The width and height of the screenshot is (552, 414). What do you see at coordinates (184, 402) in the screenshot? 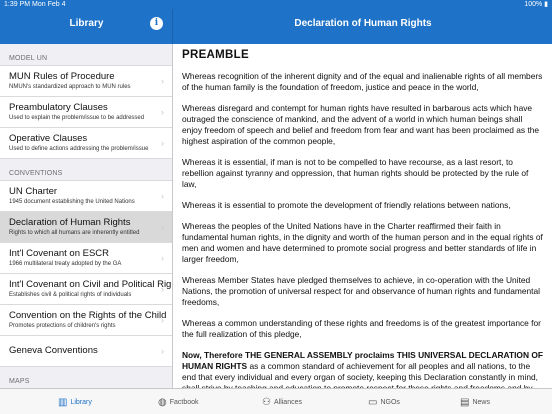
I see `tab-label: Factbook` at bounding box center [184, 402].